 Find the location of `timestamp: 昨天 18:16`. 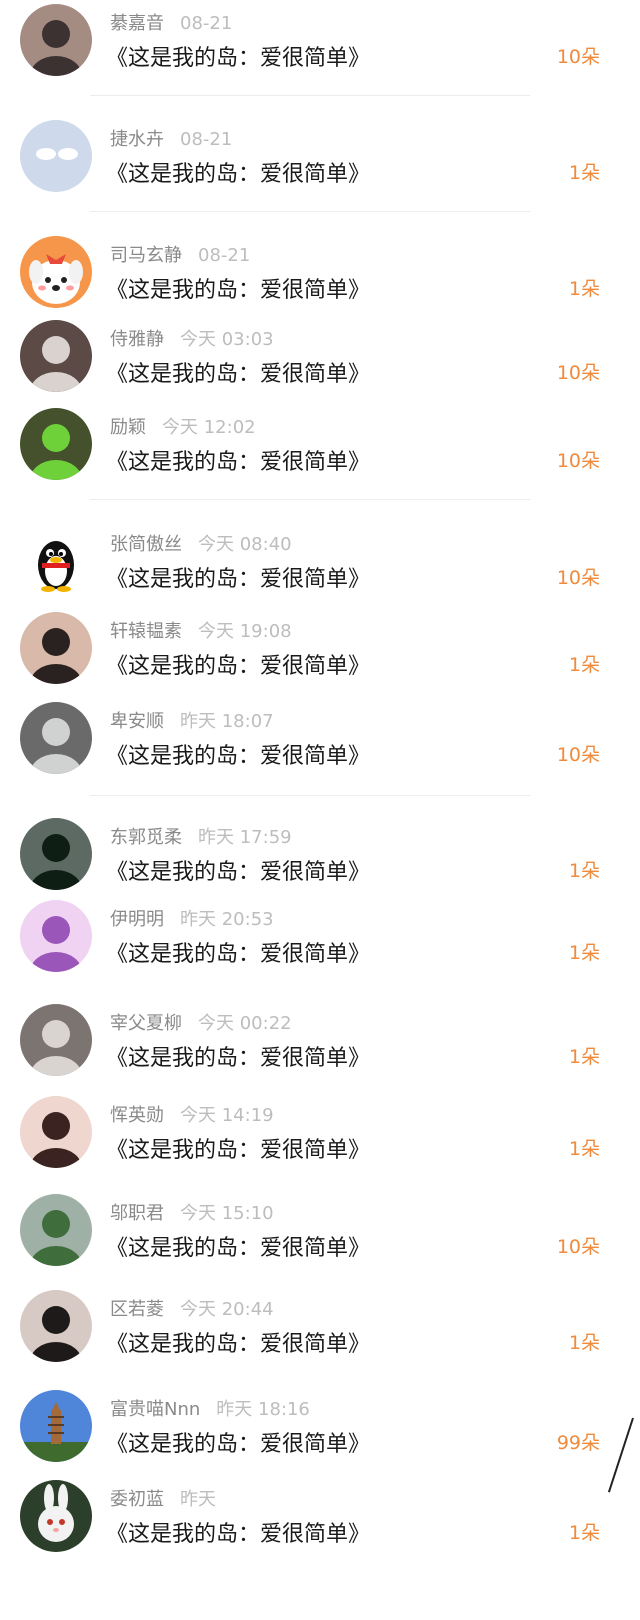

timestamp: 昨天 18:16 is located at coordinates (263, 1409).